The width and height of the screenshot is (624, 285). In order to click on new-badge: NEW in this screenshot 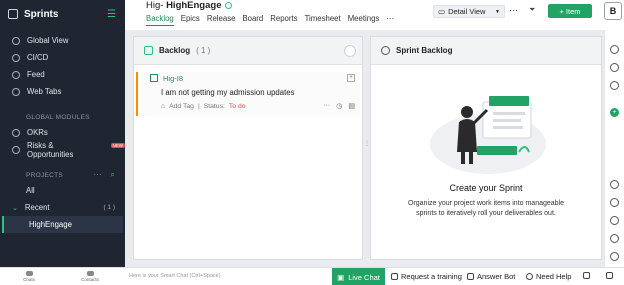, I will do `click(117, 145)`.